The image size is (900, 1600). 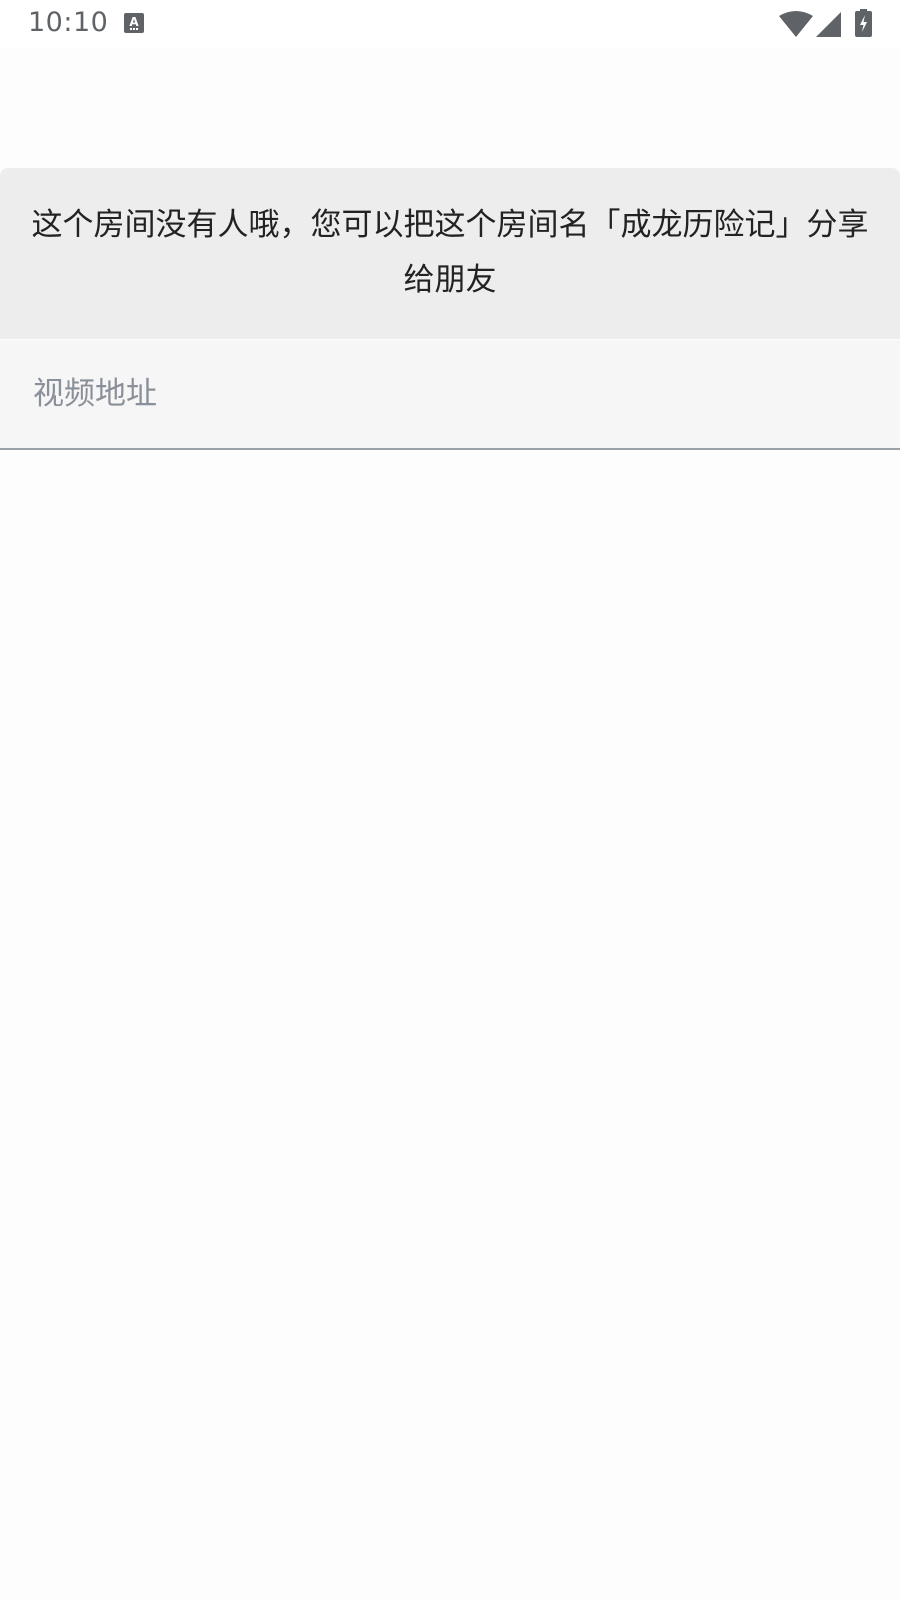 I want to click on empty-room-notice: 这个房间没有人哦，您可以把这个房间名「成龙历险记」分享给朋友, so click(x=450, y=253).